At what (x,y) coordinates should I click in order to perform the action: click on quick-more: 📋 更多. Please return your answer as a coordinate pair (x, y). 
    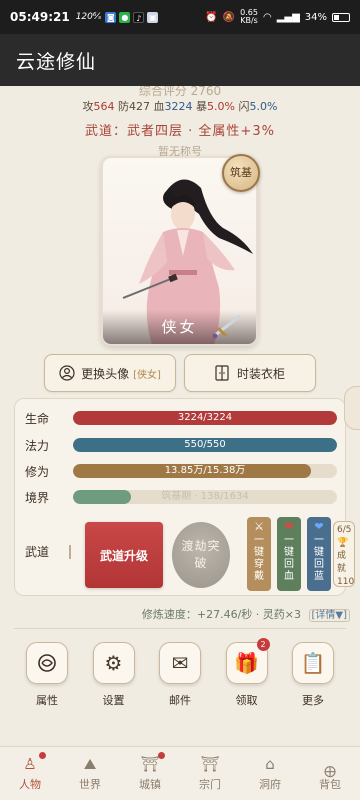
    Looking at the image, I should click on (313, 682).